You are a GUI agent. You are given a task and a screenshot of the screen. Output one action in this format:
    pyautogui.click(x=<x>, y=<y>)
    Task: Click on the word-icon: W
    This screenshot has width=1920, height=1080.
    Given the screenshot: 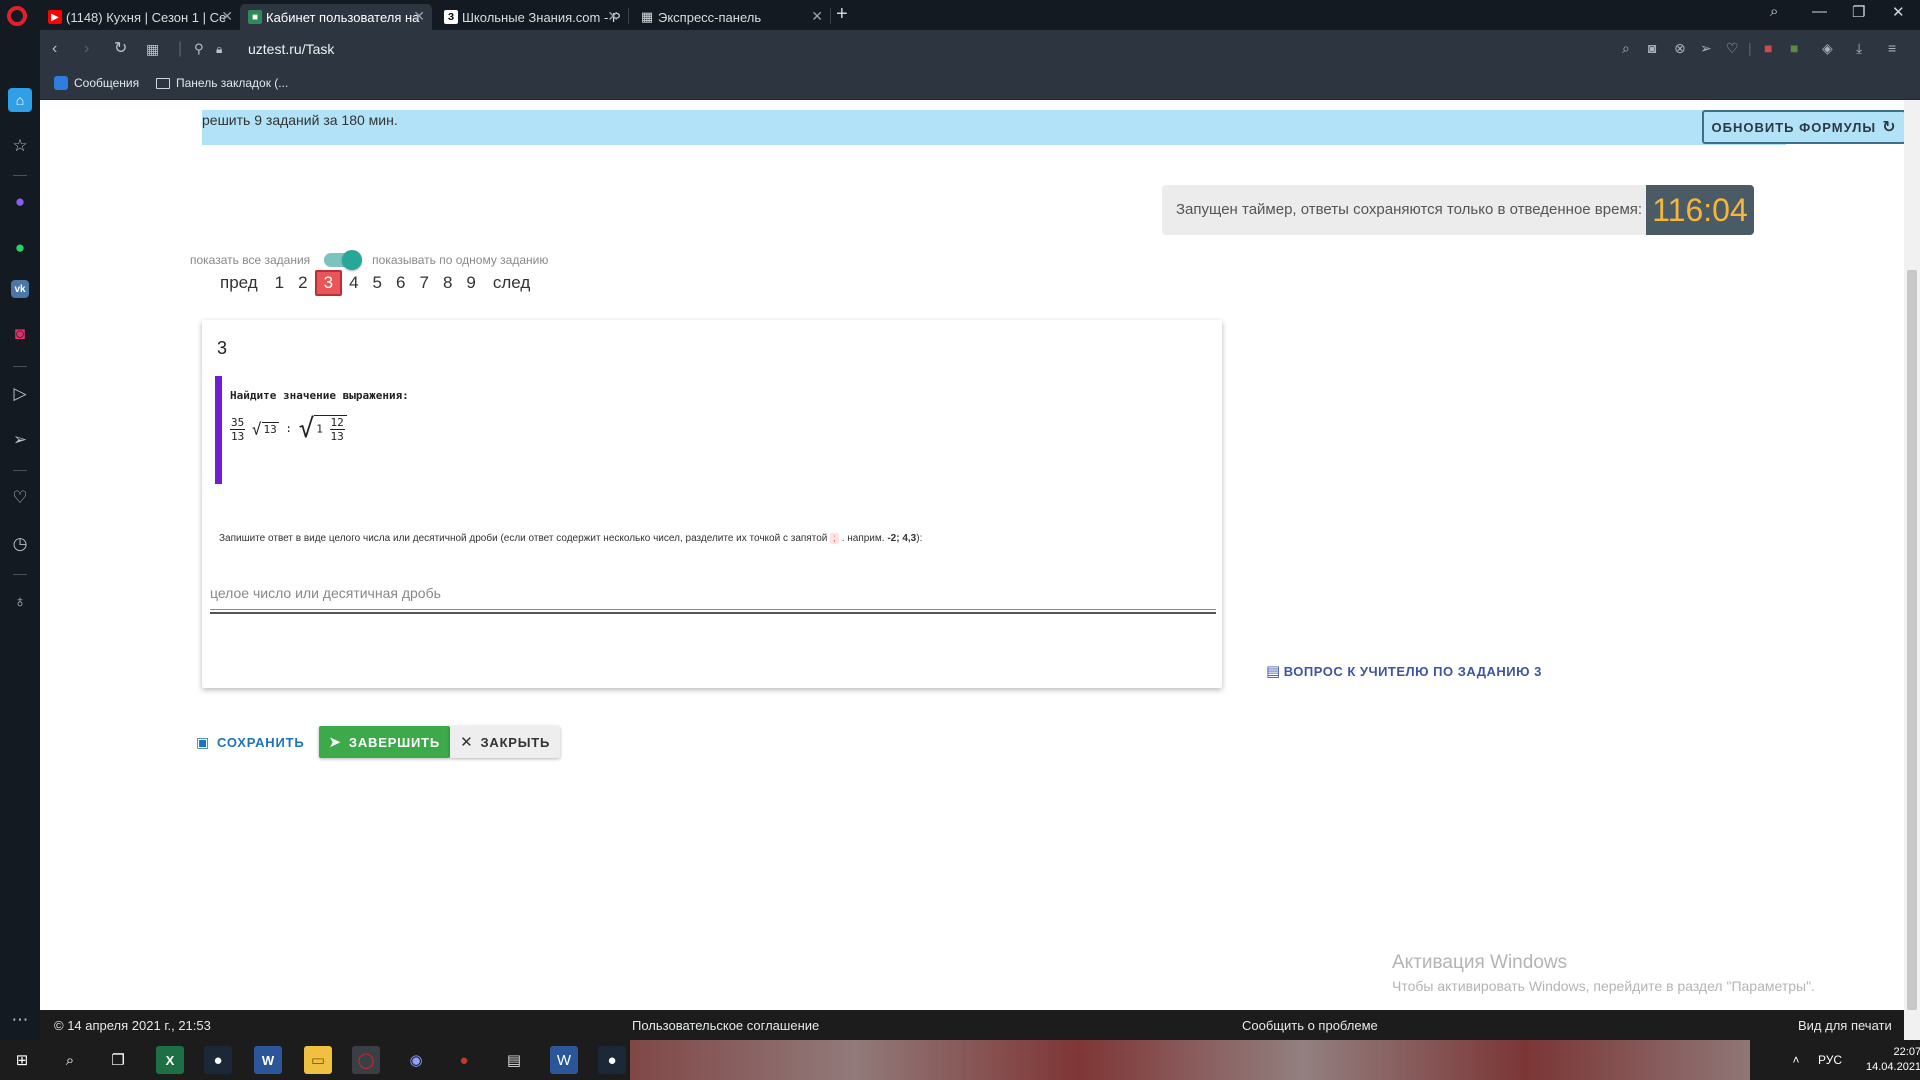 What is the action you would take?
    pyautogui.click(x=268, y=1060)
    